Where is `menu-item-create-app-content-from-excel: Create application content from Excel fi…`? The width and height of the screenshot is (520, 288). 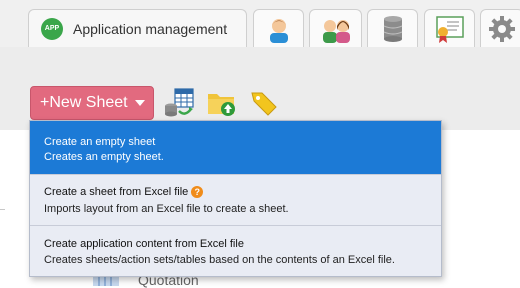
menu-item-create-app-content-from-excel: Create application content from Excel fi… is located at coordinates (235, 251).